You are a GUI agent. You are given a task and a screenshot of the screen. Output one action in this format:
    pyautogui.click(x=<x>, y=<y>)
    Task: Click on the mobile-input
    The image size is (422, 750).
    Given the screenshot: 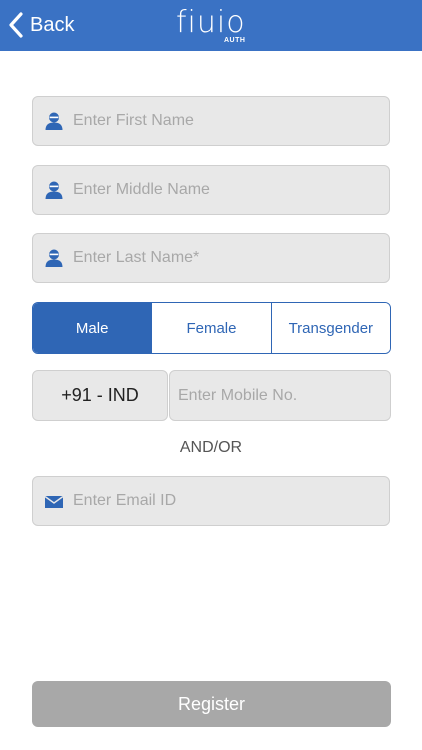 What is the action you would take?
    pyautogui.click(x=280, y=395)
    